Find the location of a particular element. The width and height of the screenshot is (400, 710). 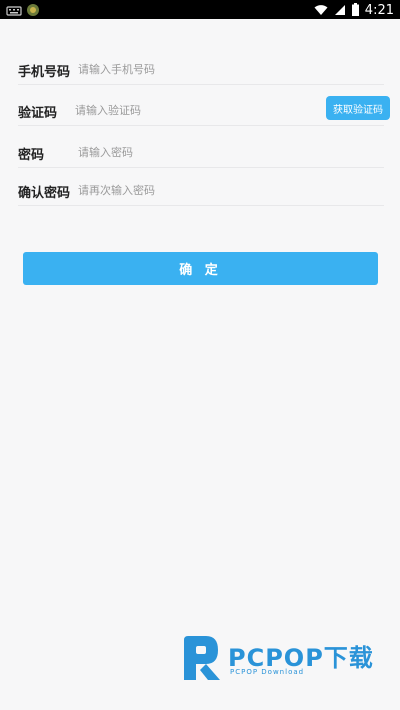

phone-input is located at coordinates (198, 69).